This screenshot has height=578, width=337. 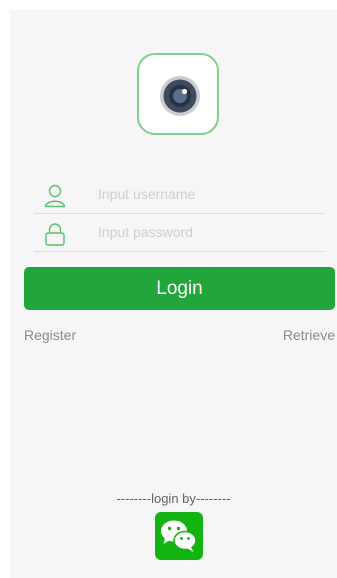 I want to click on password-field, so click(x=179, y=233).